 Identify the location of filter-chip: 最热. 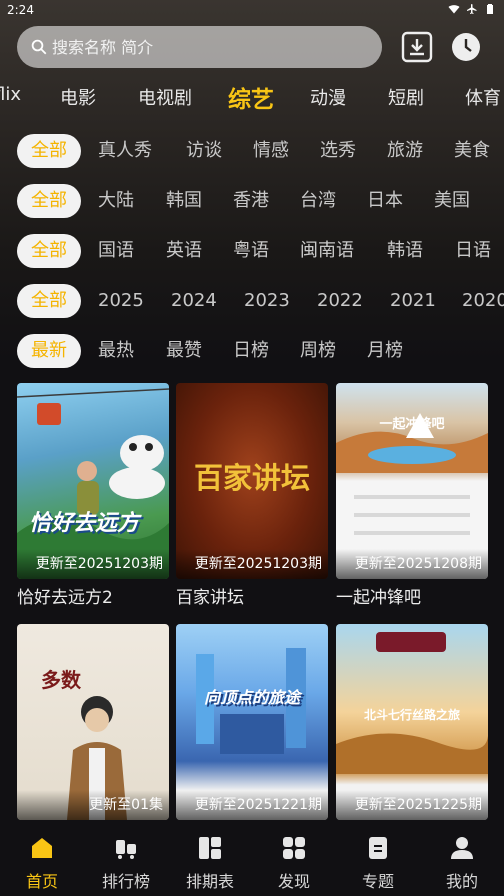
(116, 351).